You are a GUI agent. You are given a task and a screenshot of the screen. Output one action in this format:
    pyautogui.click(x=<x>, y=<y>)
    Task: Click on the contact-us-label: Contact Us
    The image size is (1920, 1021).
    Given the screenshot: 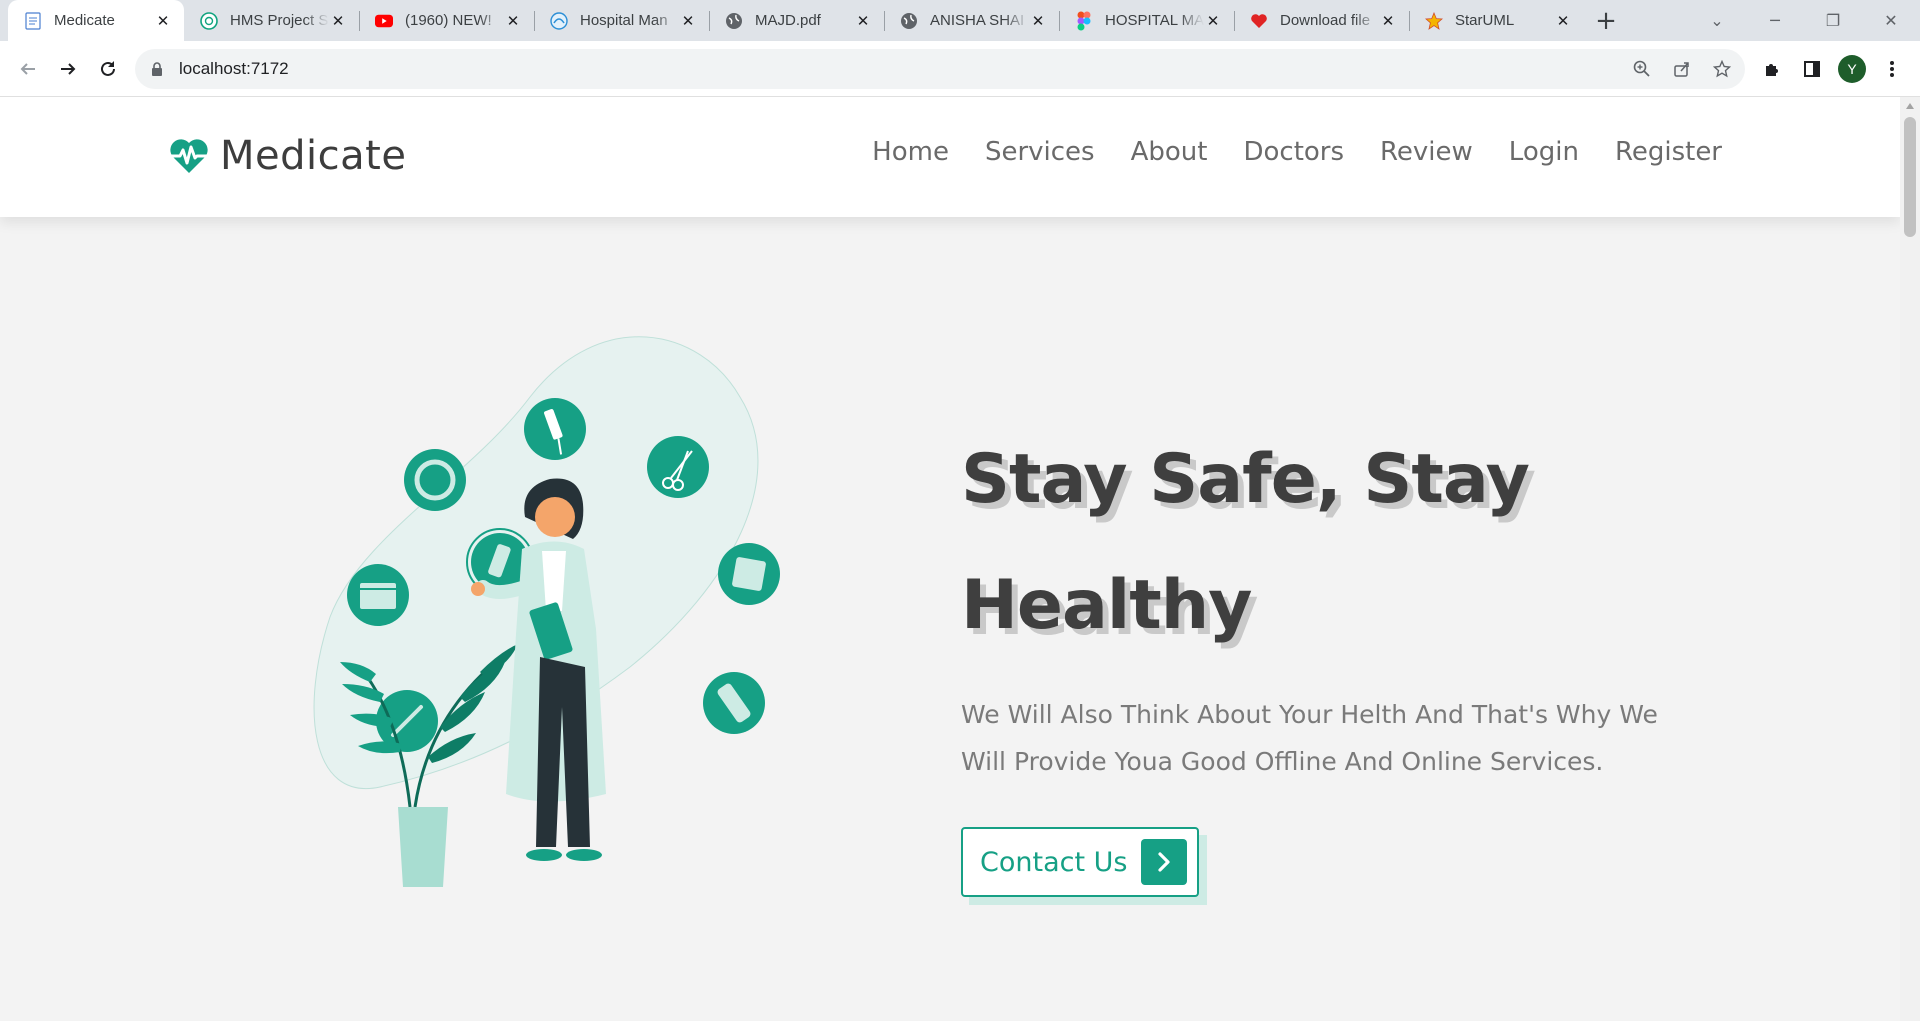 What is the action you would take?
    pyautogui.click(x=1054, y=862)
    